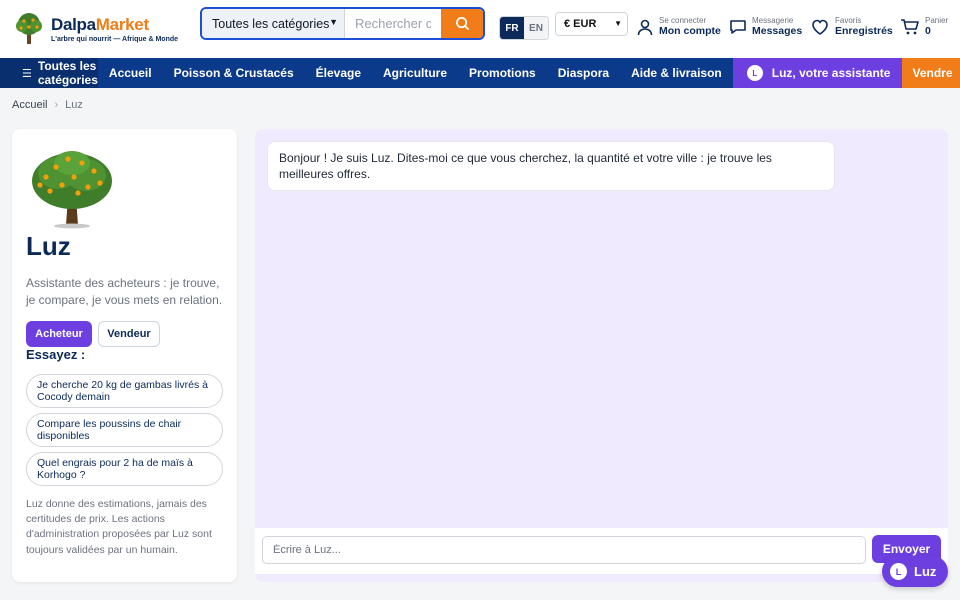 The image size is (960, 600). I want to click on nav-item-poisson: Poisson & Crustacés, so click(234, 73).